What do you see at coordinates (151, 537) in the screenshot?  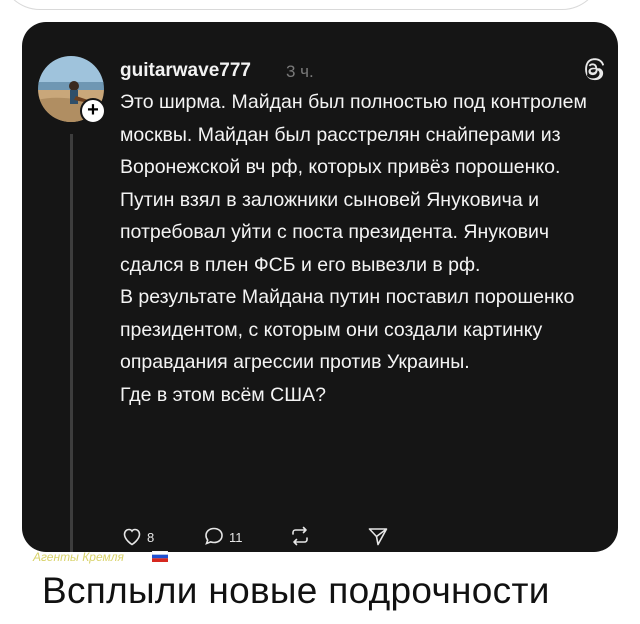 I see `like-count: 8` at bounding box center [151, 537].